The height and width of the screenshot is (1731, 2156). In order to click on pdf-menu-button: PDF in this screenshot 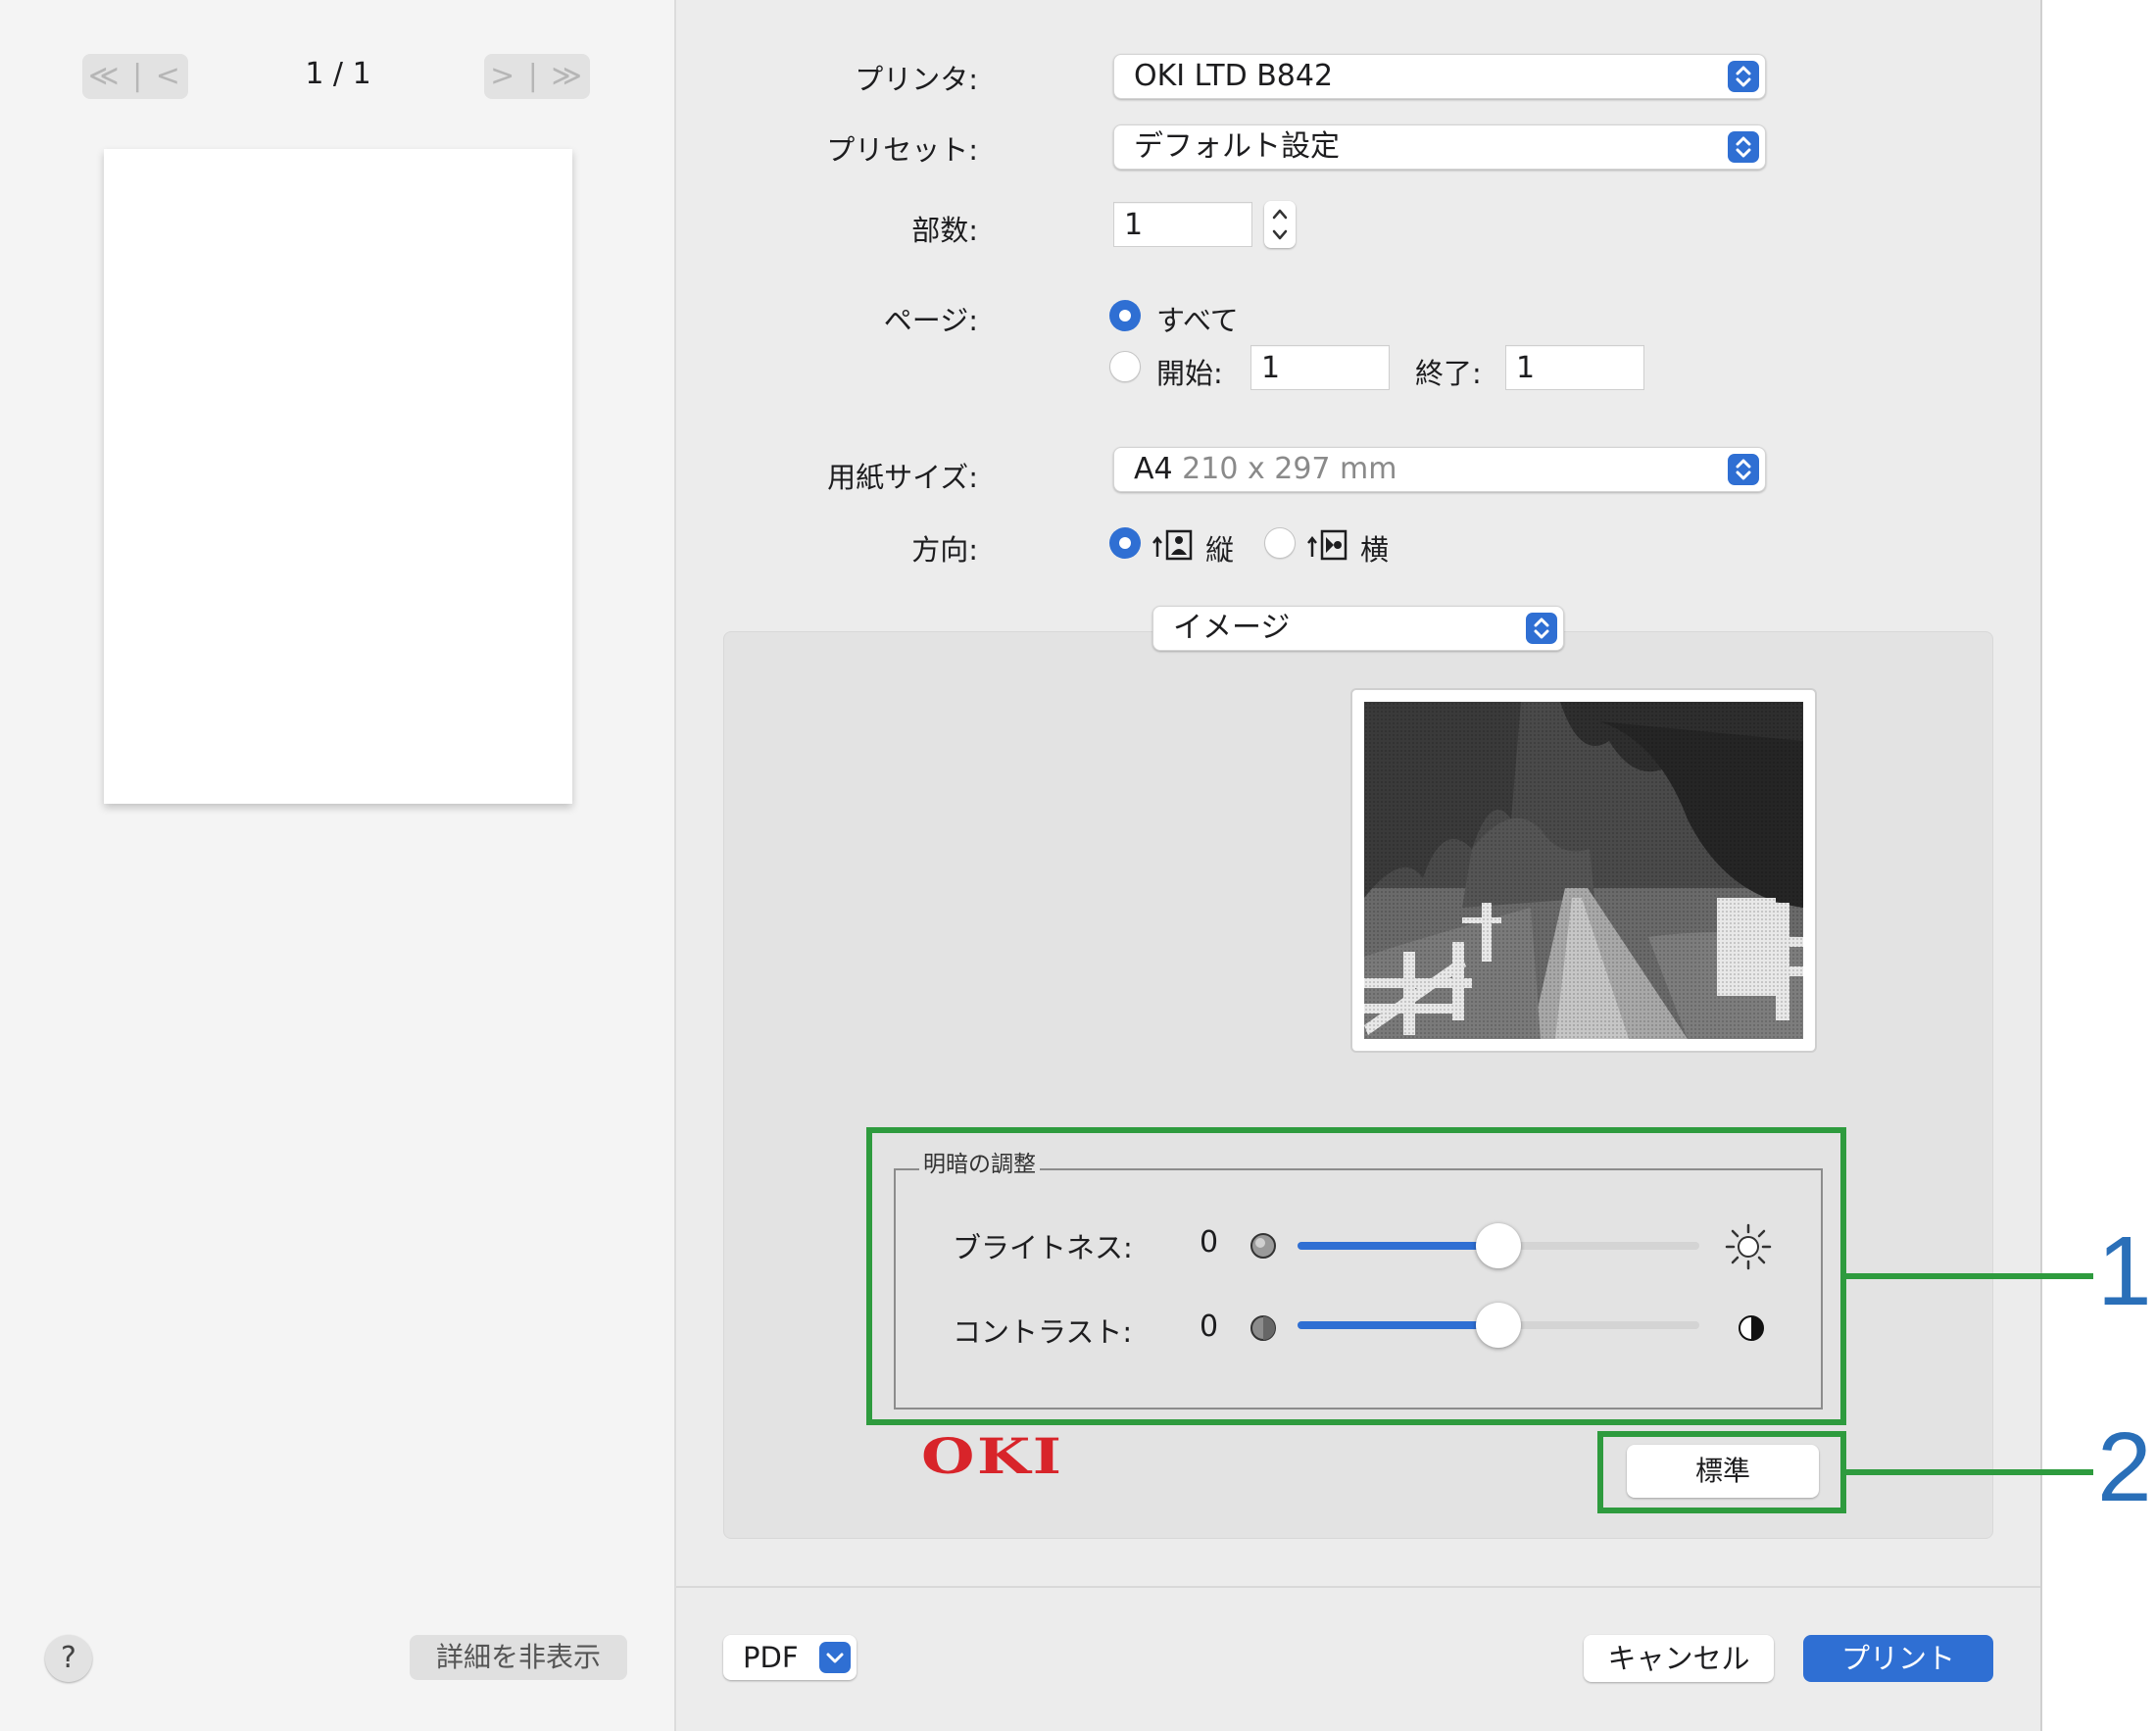, I will do `click(790, 1658)`.